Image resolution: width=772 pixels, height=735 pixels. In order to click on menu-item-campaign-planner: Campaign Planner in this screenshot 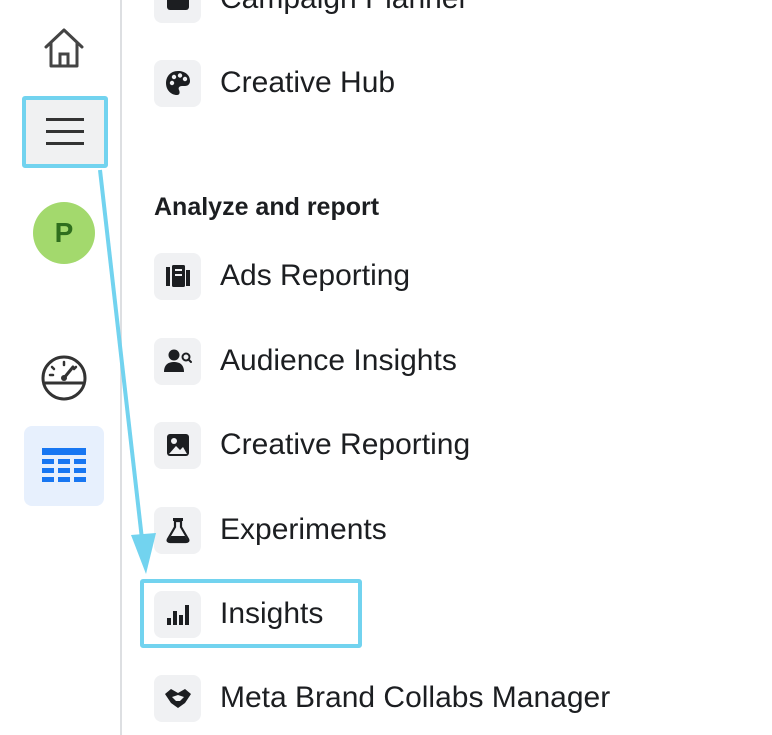, I will do `click(311, 12)`.